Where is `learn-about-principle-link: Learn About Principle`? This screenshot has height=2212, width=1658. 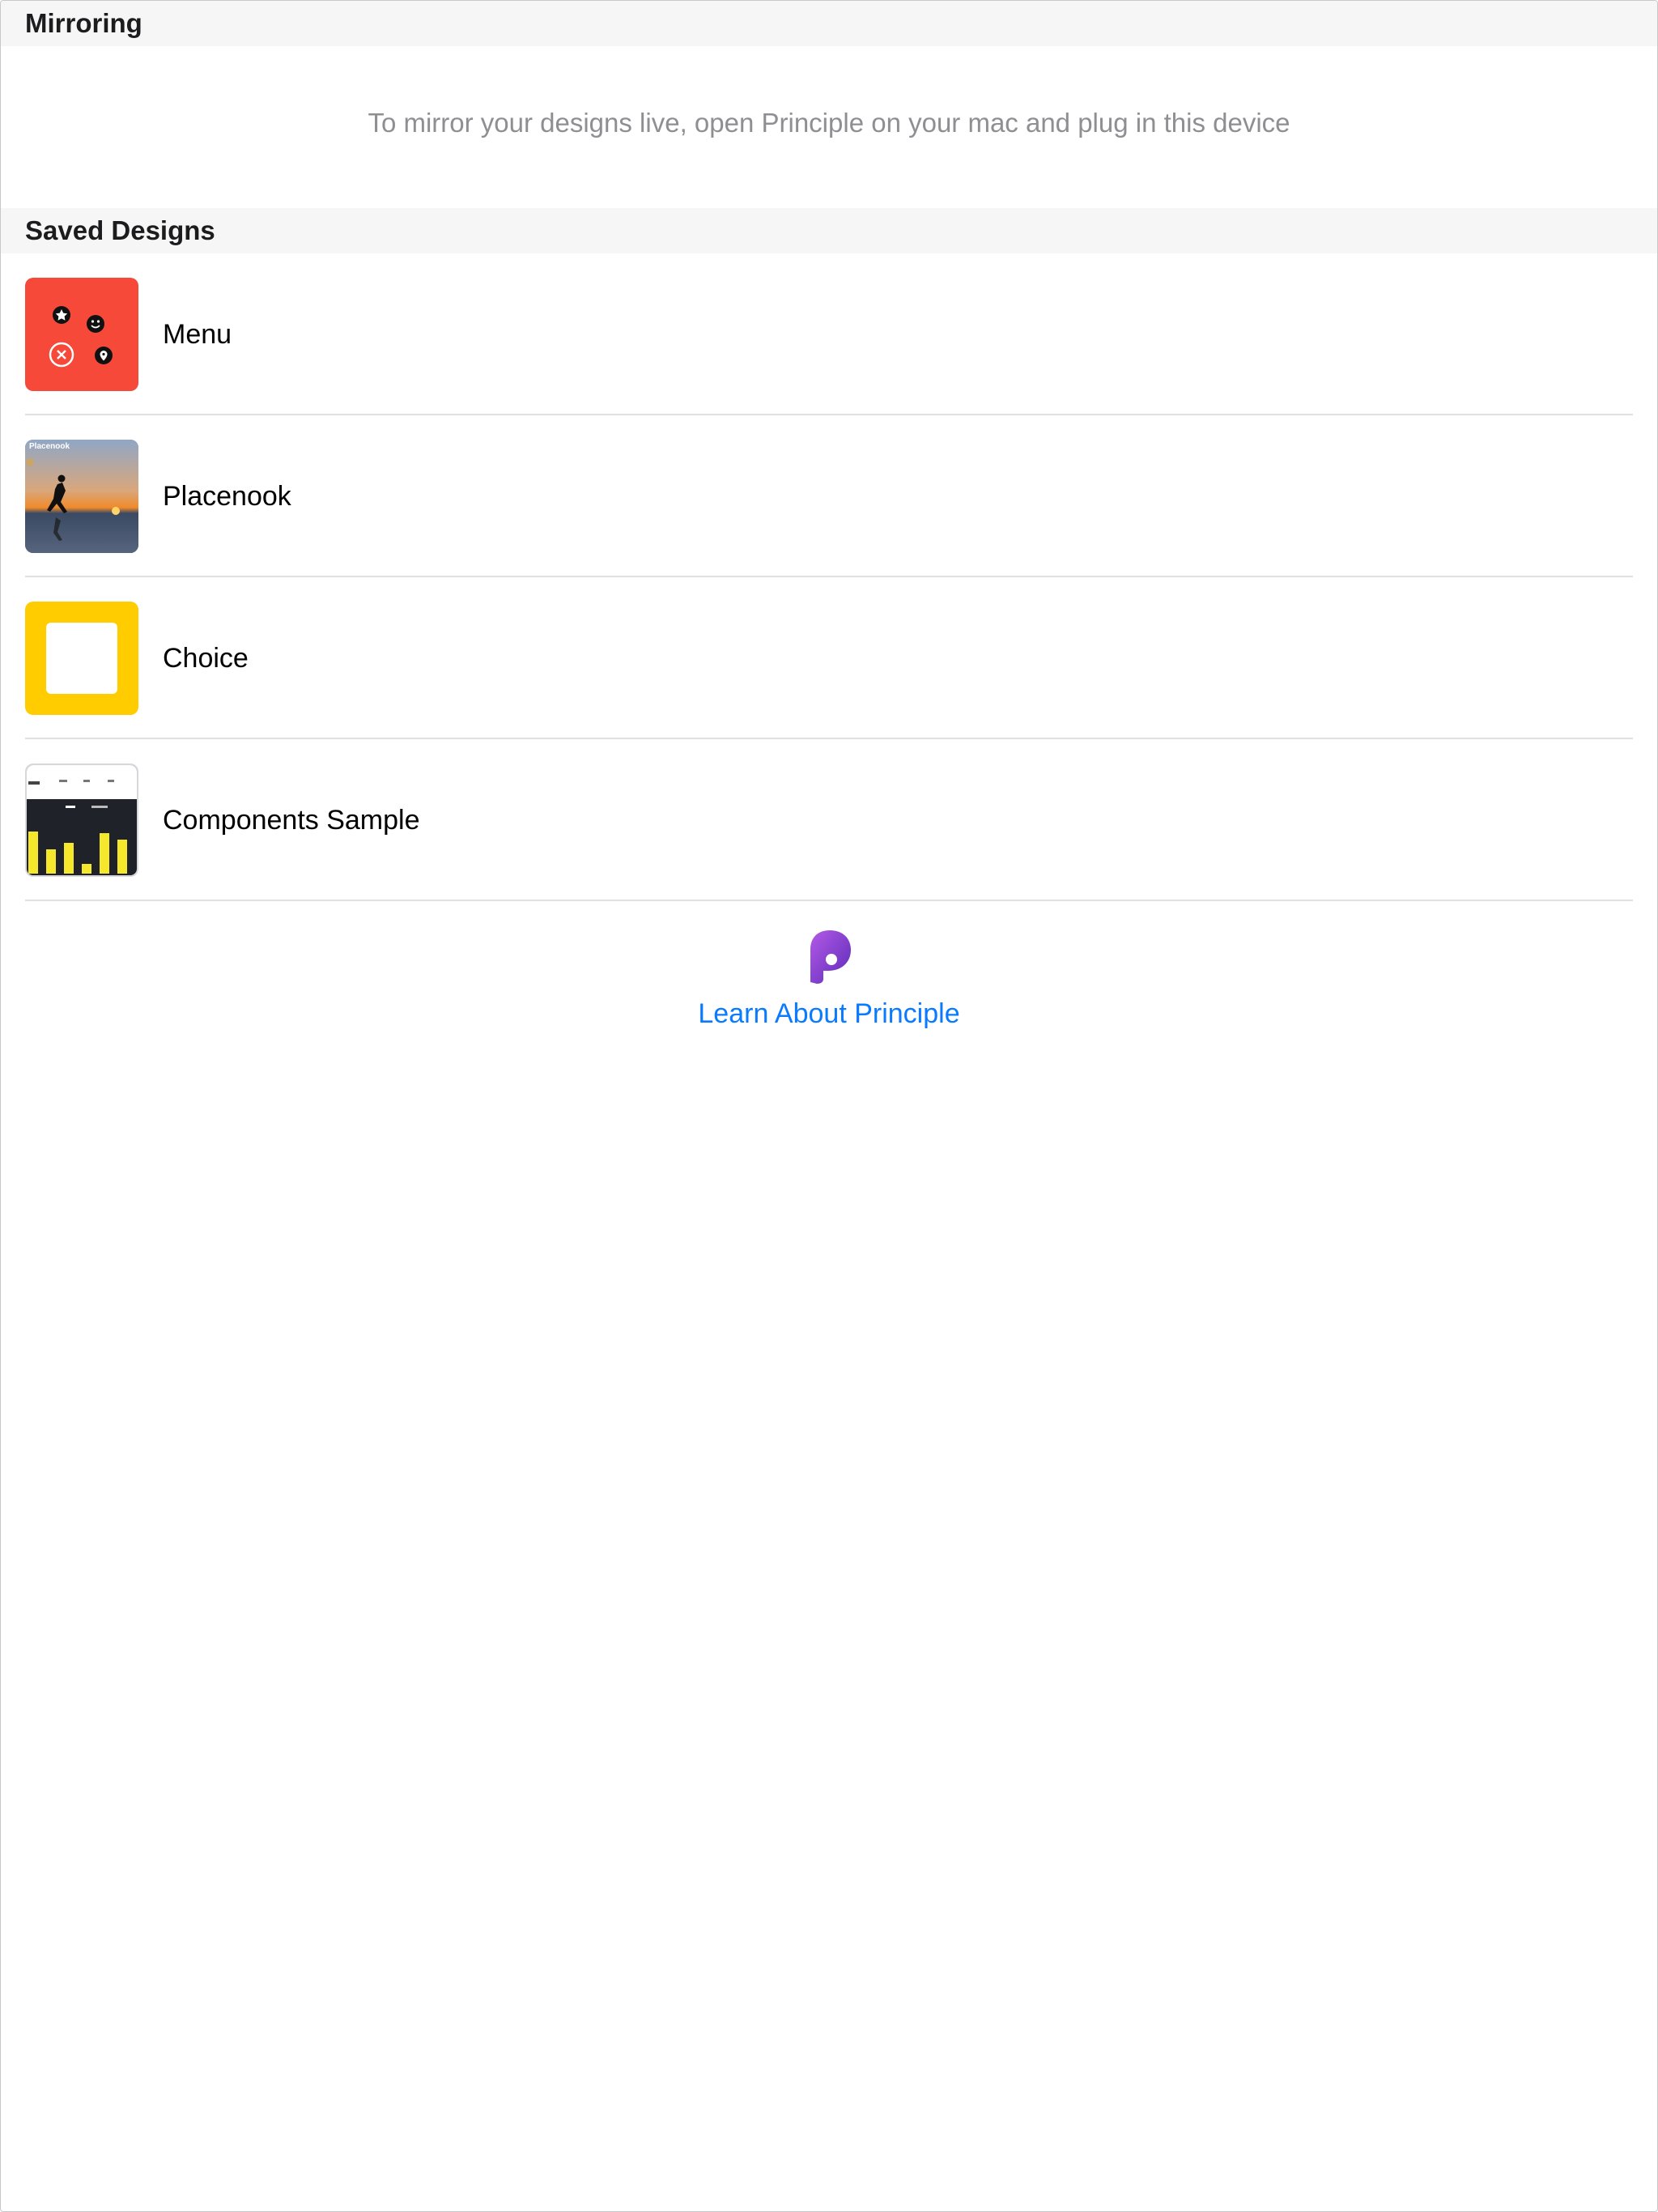 learn-about-principle-link: Learn About Principle is located at coordinates (829, 1014).